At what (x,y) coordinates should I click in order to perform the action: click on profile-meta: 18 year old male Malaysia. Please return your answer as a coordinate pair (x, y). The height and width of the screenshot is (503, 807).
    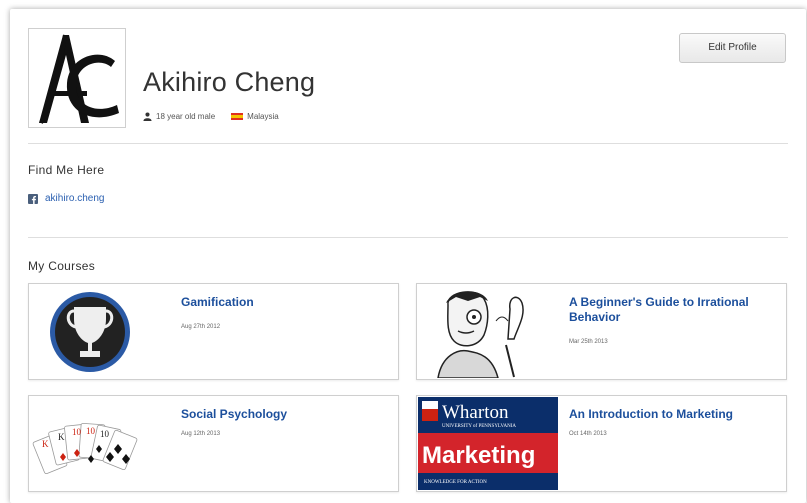
    Looking at the image, I should click on (211, 116).